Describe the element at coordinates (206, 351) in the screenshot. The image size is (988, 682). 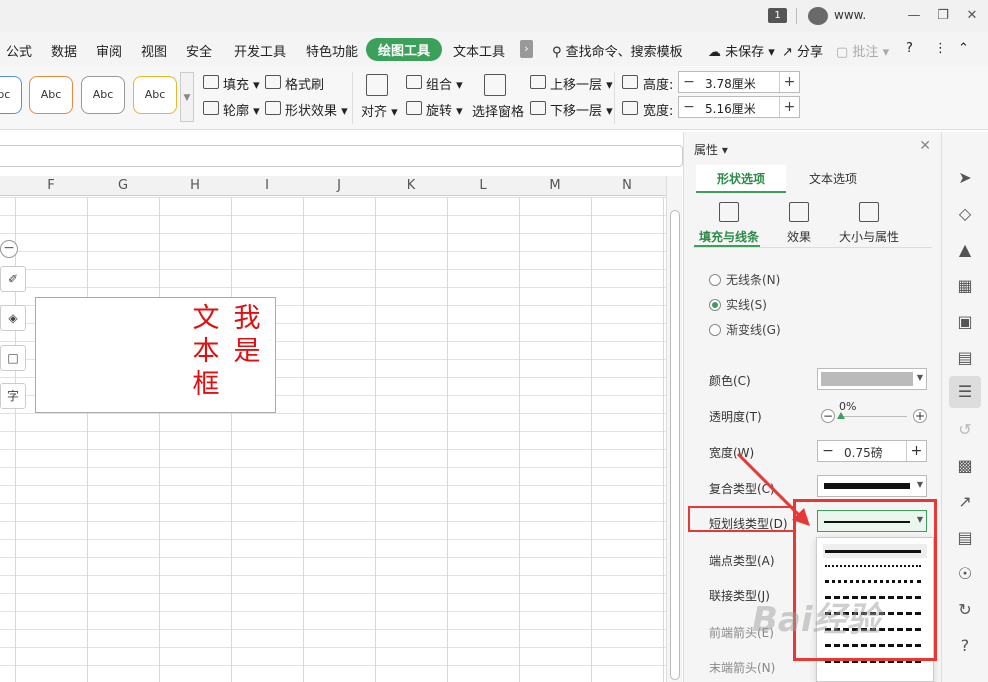
I see `textbox-text-column-2: 文本框` at that location.